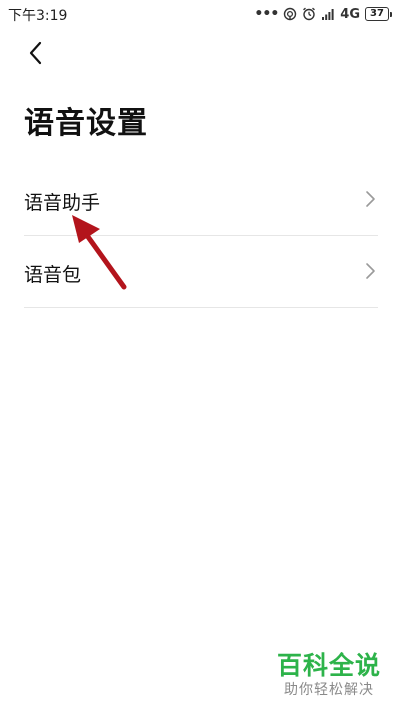 The width and height of the screenshot is (400, 711). I want to click on battery-tip, so click(391, 14).